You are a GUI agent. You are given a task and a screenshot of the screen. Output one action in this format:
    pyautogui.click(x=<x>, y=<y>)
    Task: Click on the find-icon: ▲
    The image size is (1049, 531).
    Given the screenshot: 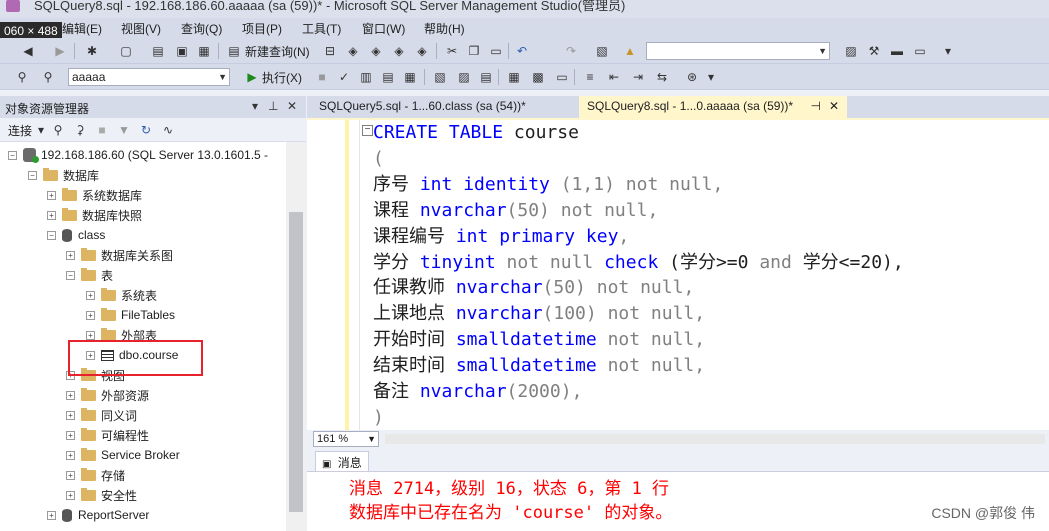 What is the action you would take?
    pyautogui.click(x=630, y=51)
    